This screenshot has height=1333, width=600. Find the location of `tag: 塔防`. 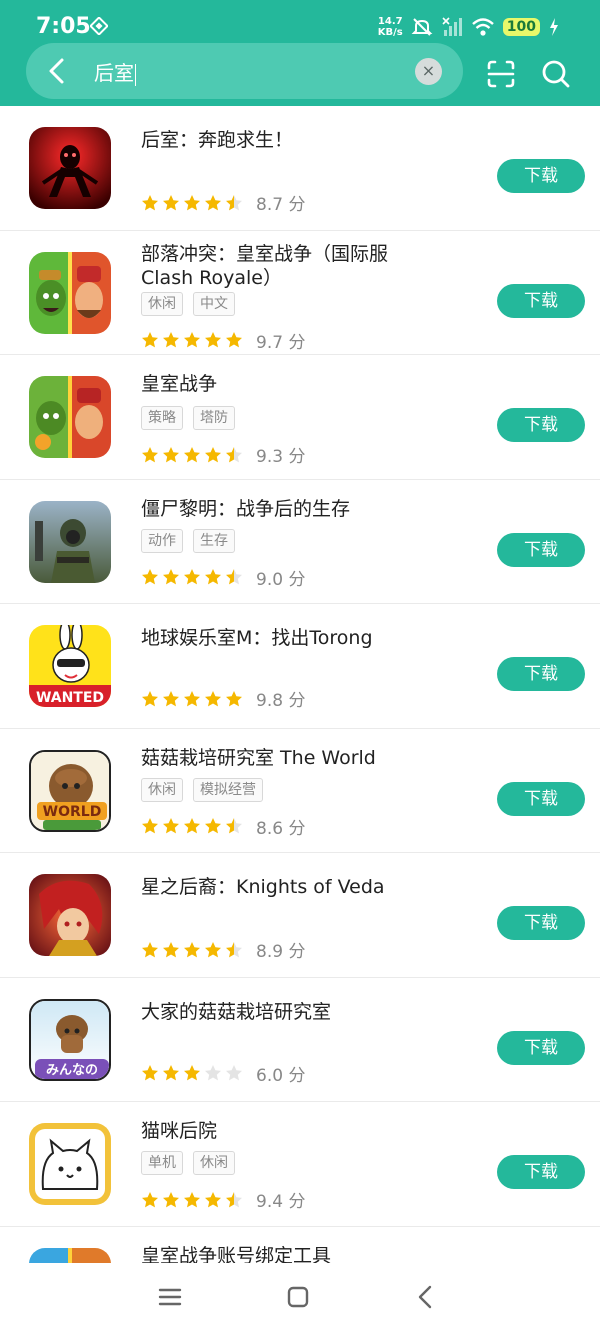

tag: 塔防 is located at coordinates (214, 418).